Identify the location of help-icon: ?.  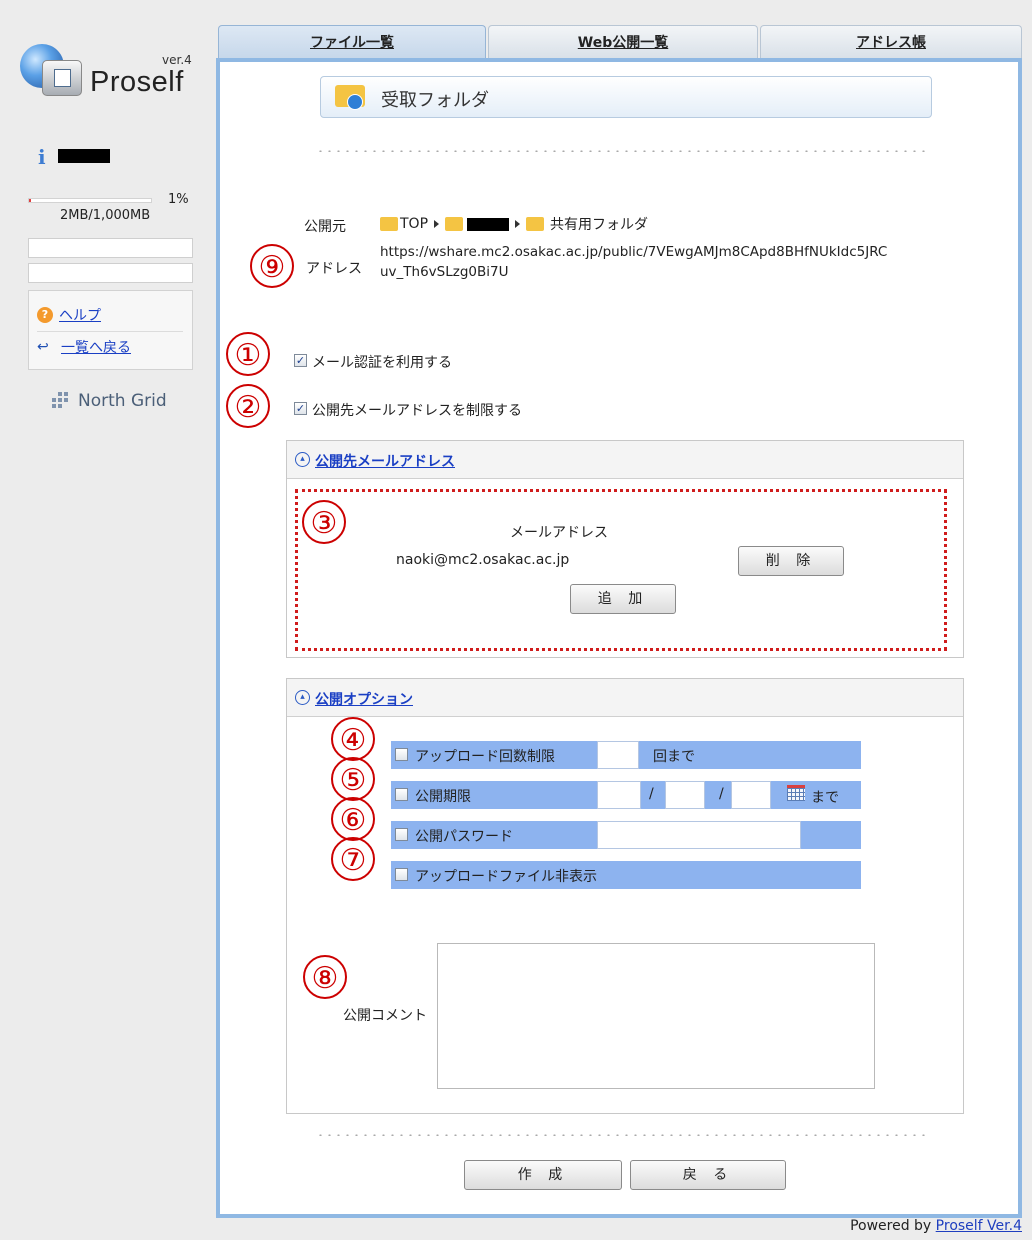
(45, 315).